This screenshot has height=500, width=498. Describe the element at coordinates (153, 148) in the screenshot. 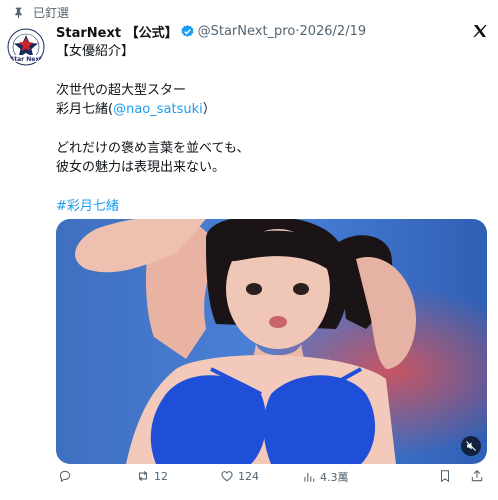

I see `tweet-line-praise: どれだけの褒め言葉を並べても、` at that location.